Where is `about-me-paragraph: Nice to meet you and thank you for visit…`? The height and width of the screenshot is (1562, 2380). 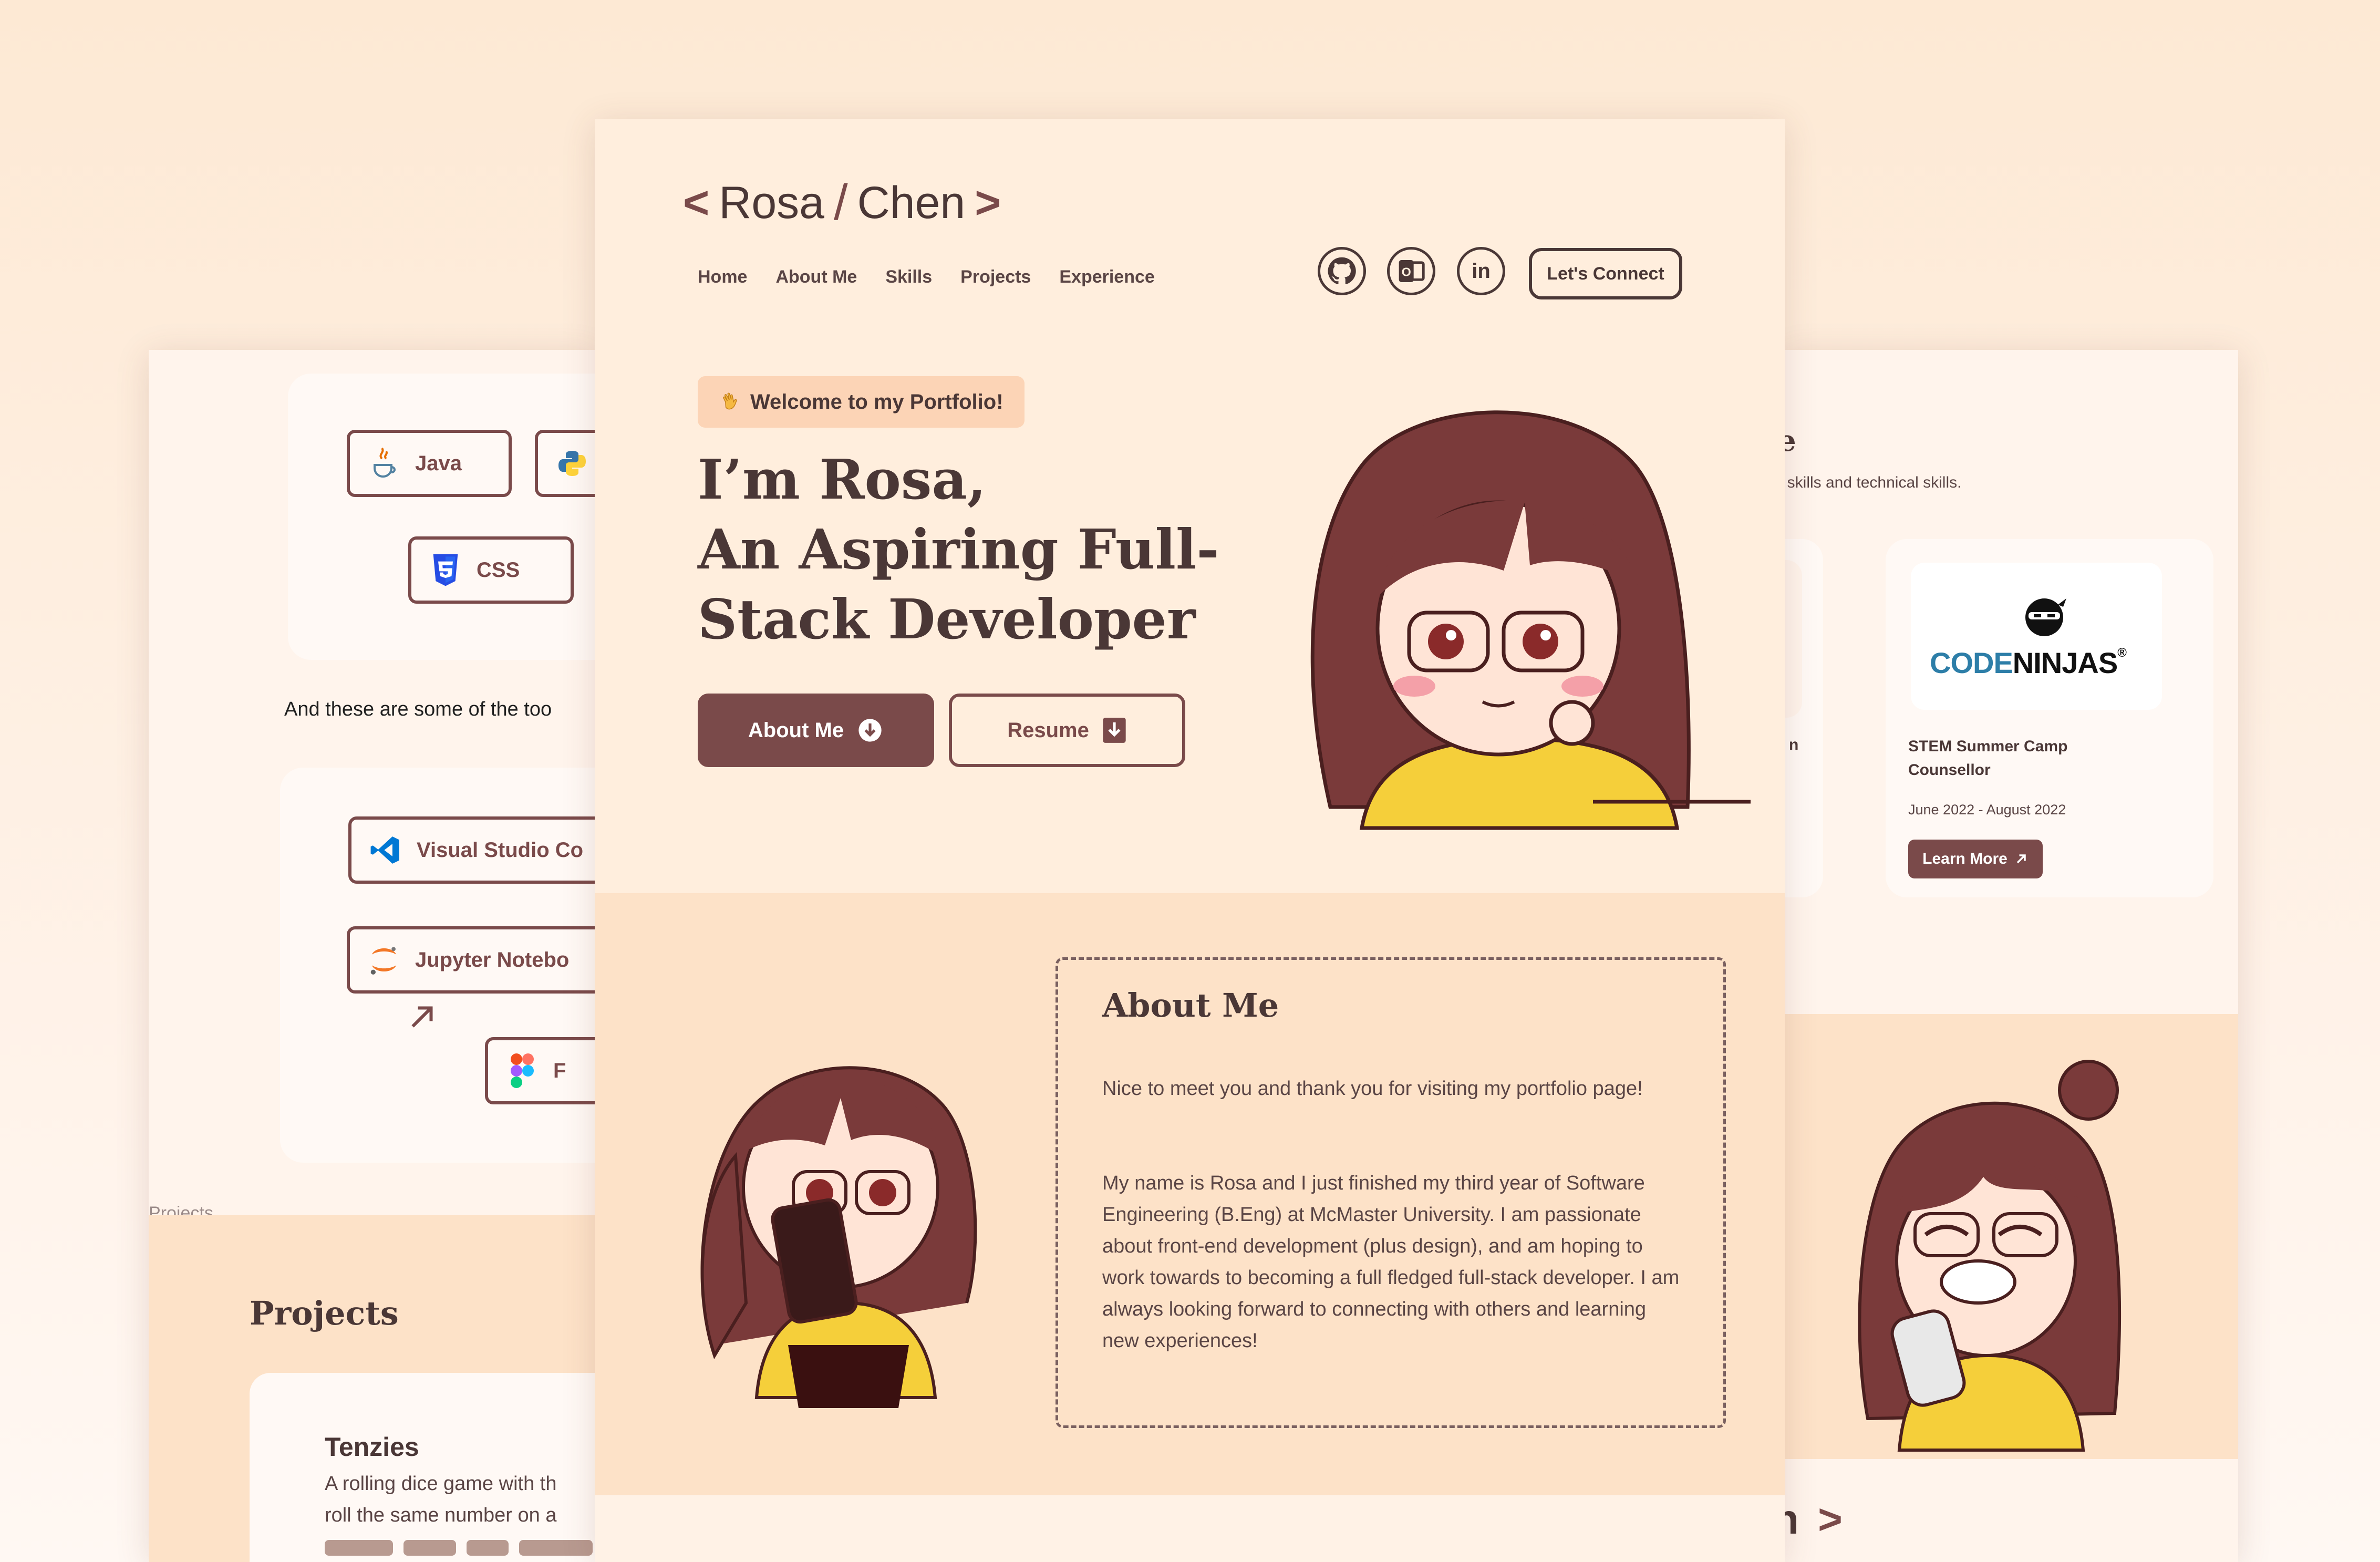
about-me-paragraph: Nice to meet you and thank you for visit… is located at coordinates (1372, 1089).